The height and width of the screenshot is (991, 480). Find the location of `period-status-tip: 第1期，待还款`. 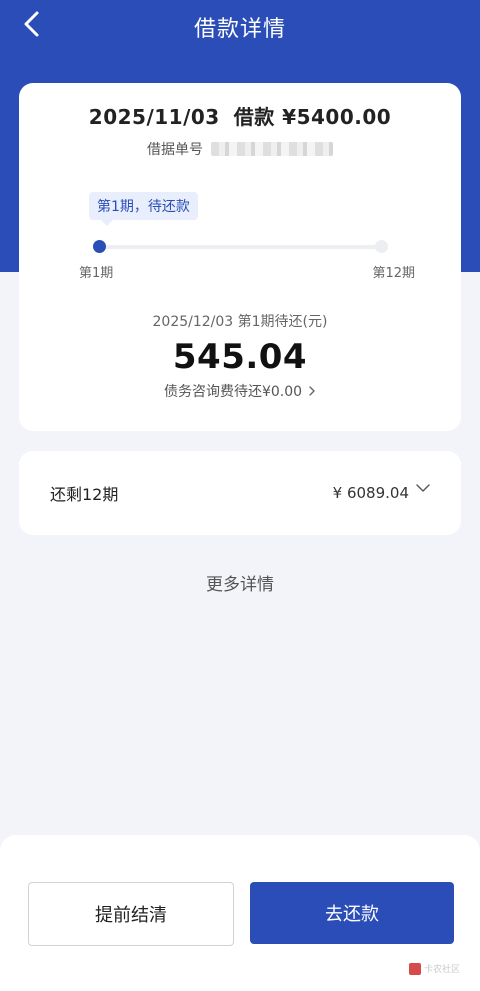

period-status-tip: 第1期，待还款 is located at coordinates (143, 209).